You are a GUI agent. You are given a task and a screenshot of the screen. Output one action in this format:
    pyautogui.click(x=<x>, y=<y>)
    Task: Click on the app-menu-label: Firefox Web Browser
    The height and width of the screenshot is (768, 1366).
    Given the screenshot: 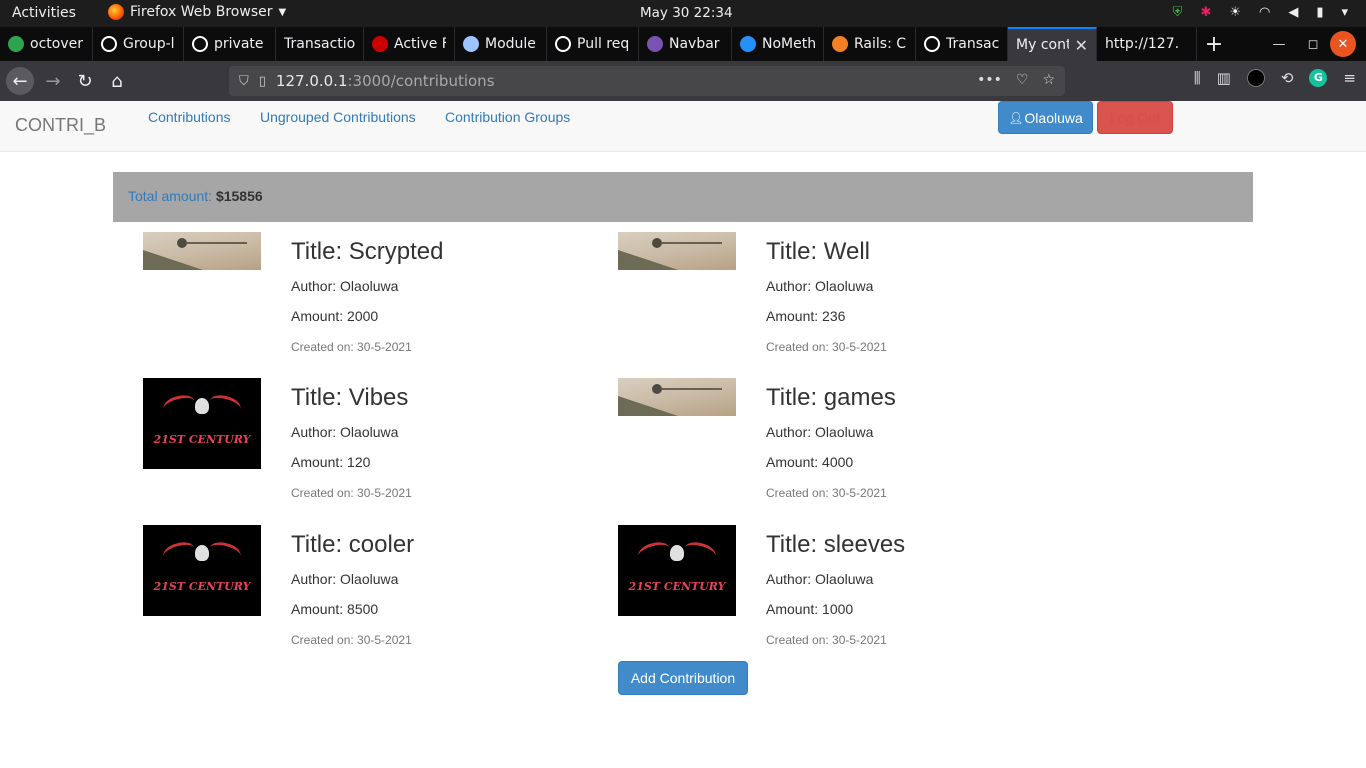 What is the action you would take?
    pyautogui.click(x=201, y=12)
    